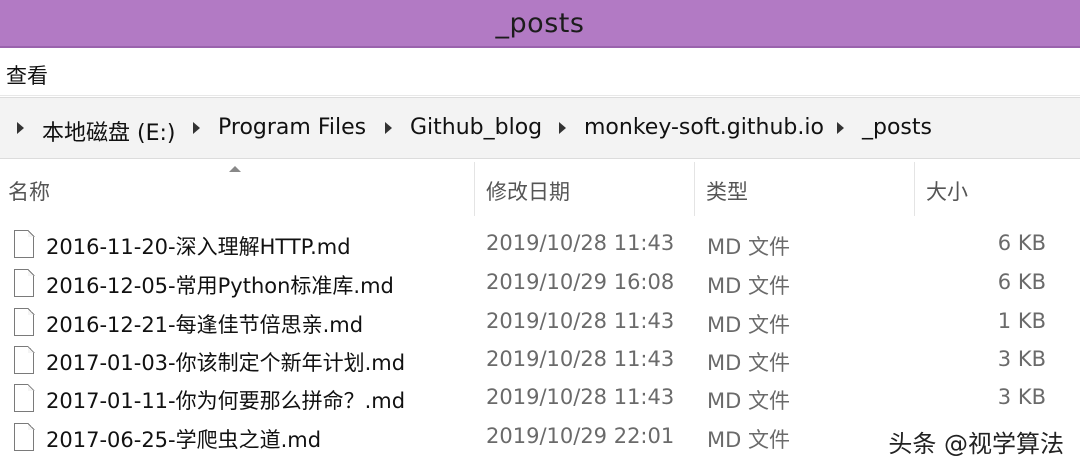 This screenshot has height=471, width=1080. What do you see at coordinates (198, 247) in the screenshot?
I see `file-name: 2016-11-20-深入理解HTTP.md` at bounding box center [198, 247].